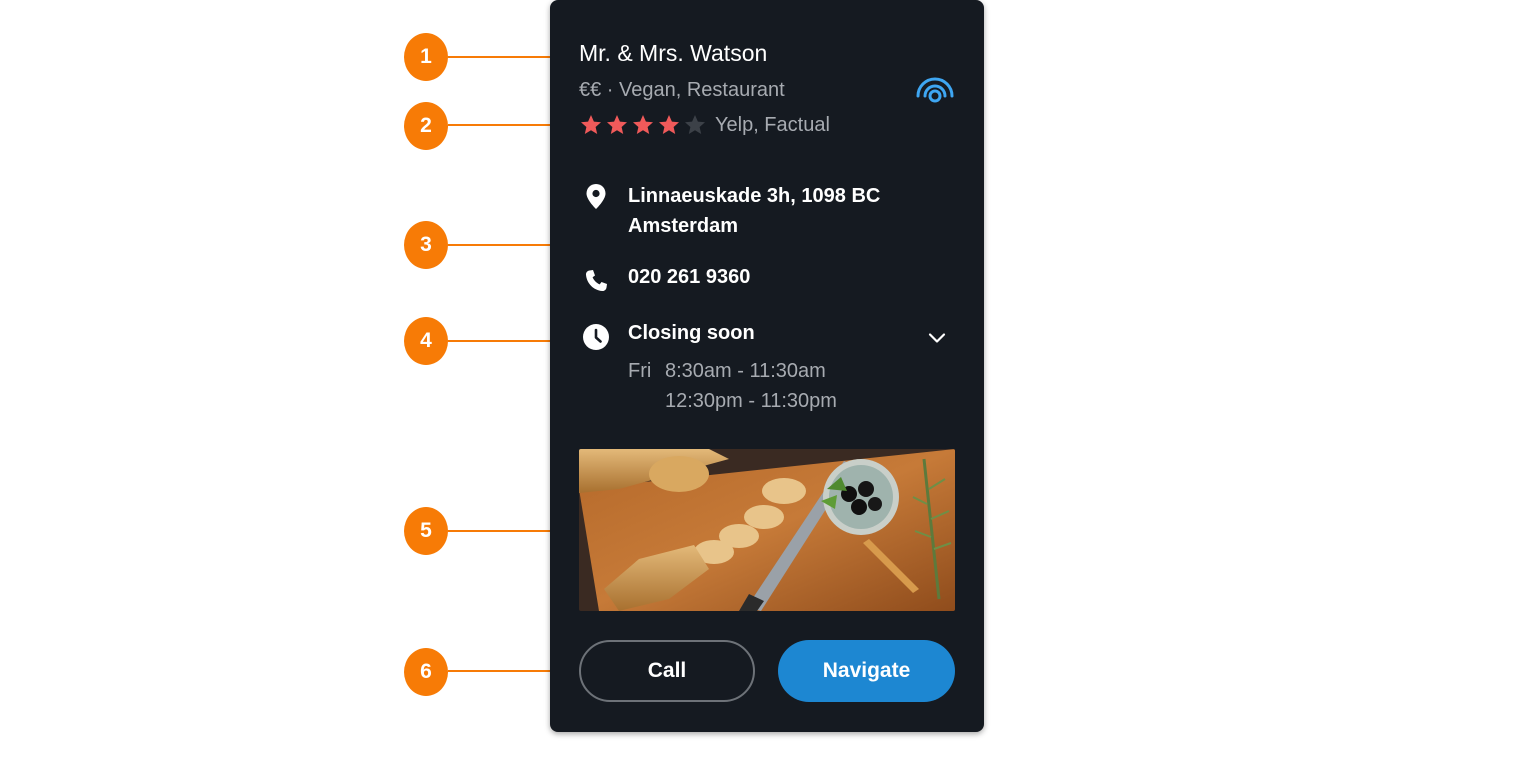  Describe the element at coordinates (695, 124) in the screenshot. I see `star-empty-icon` at that location.